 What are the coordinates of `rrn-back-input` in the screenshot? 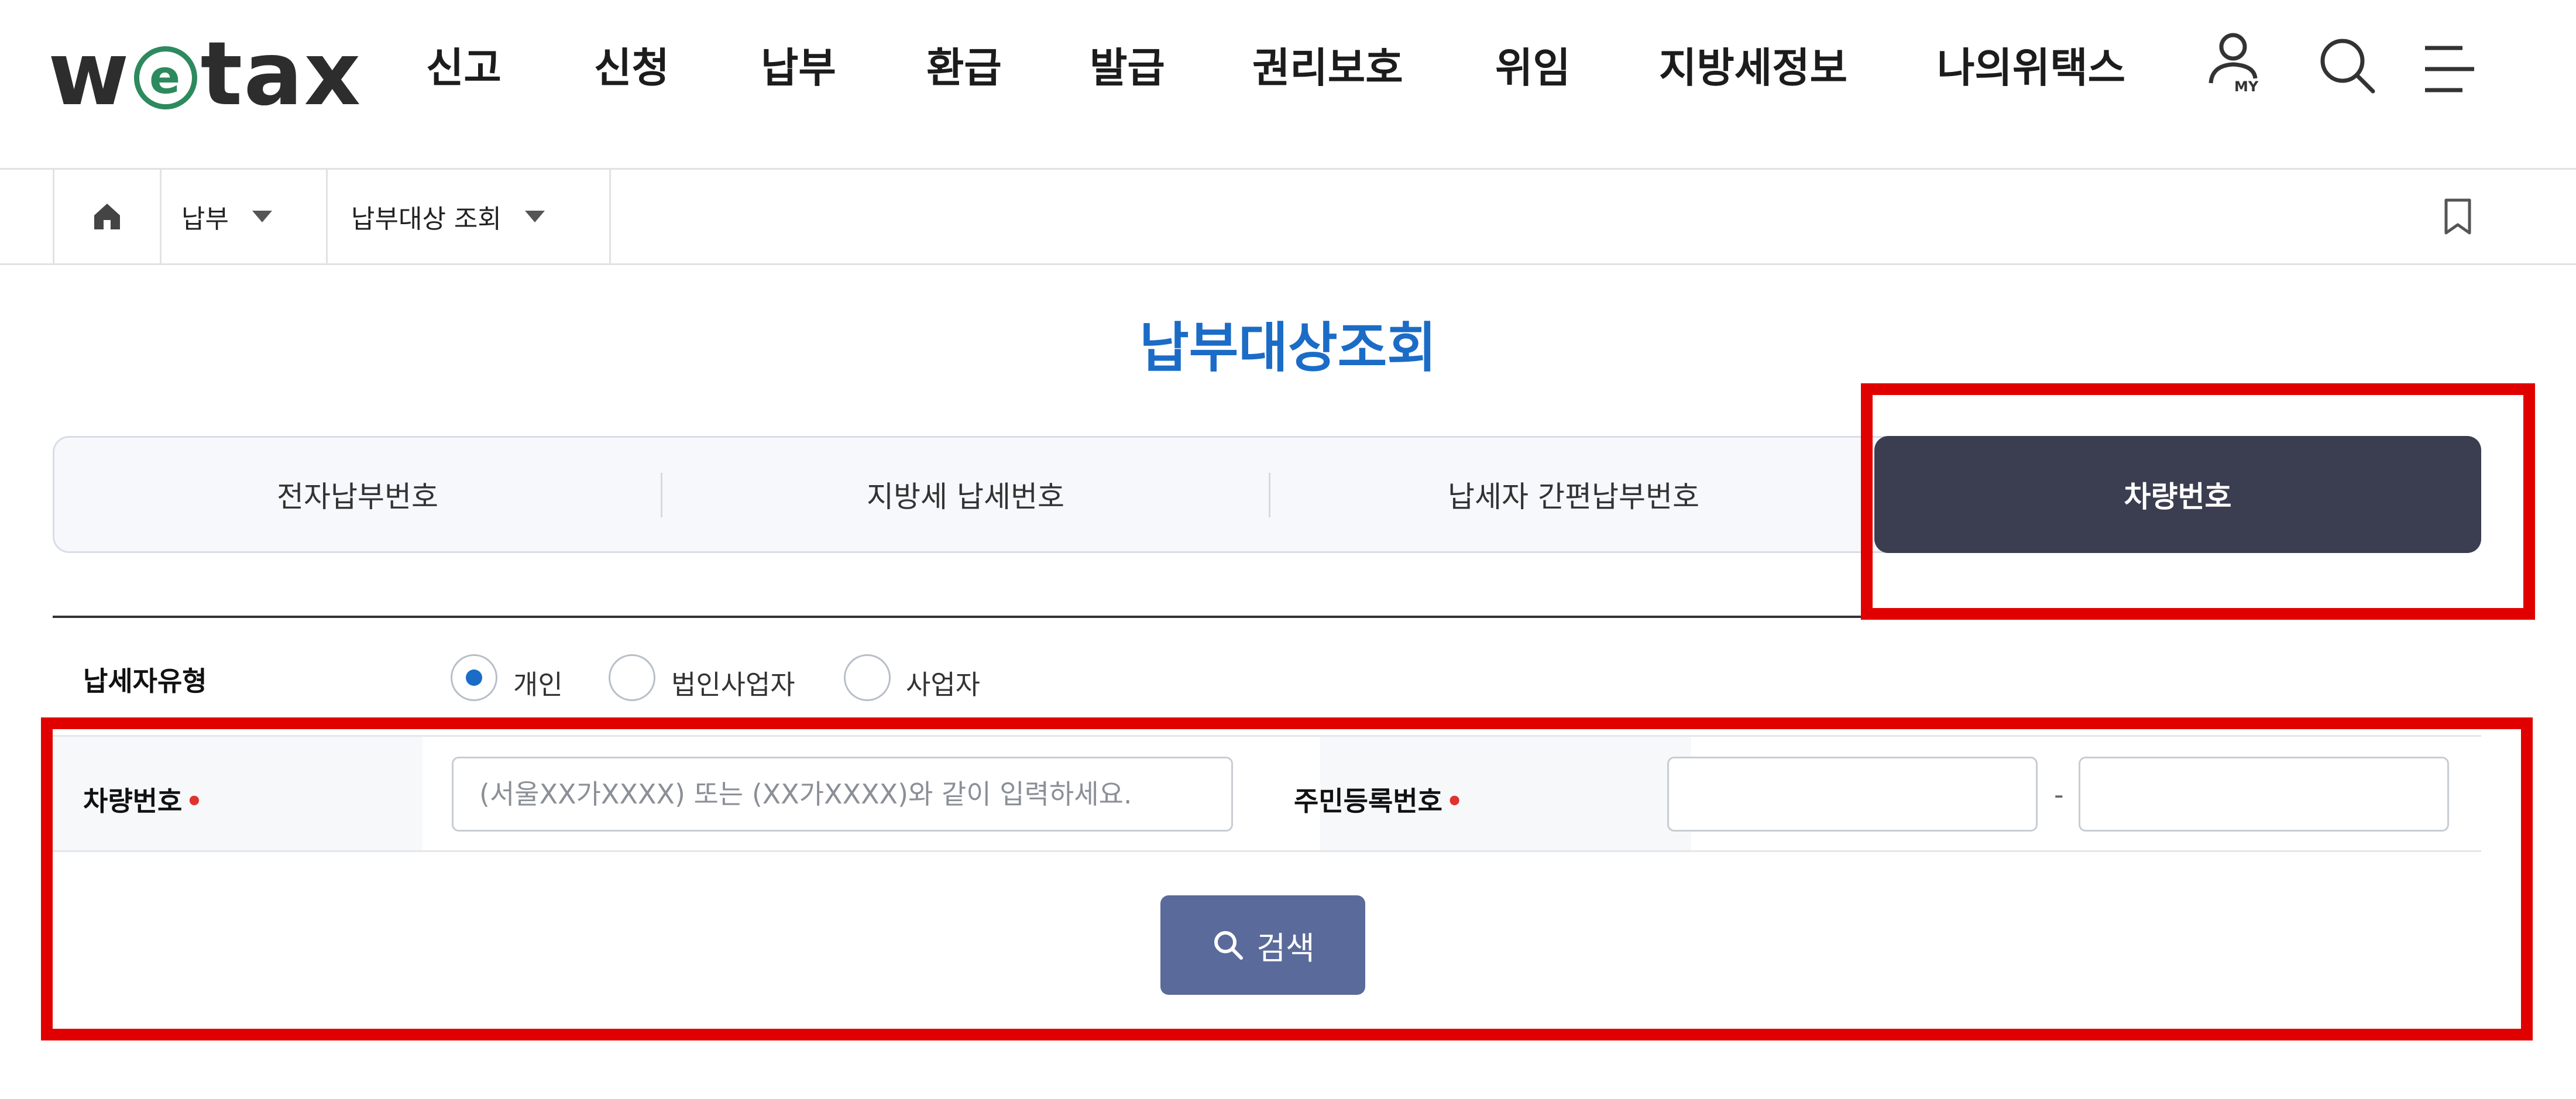 It's located at (2264, 794).